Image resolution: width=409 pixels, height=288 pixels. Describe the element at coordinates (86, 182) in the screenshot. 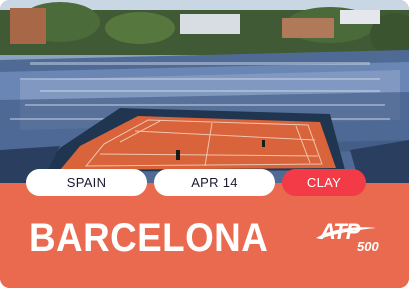

I see `country-tag: SPAIN` at that location.